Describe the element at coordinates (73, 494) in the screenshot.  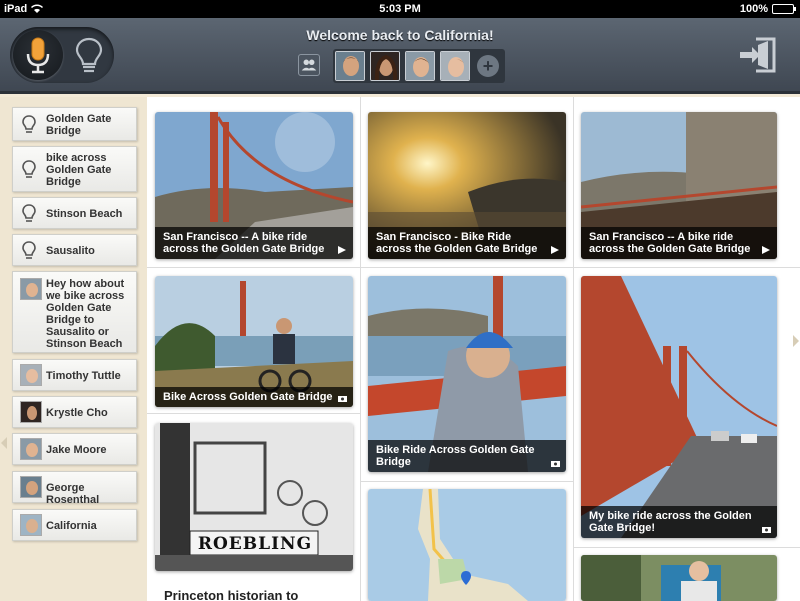
I see `sidebar-item-label: George Rosenthal` at that location.